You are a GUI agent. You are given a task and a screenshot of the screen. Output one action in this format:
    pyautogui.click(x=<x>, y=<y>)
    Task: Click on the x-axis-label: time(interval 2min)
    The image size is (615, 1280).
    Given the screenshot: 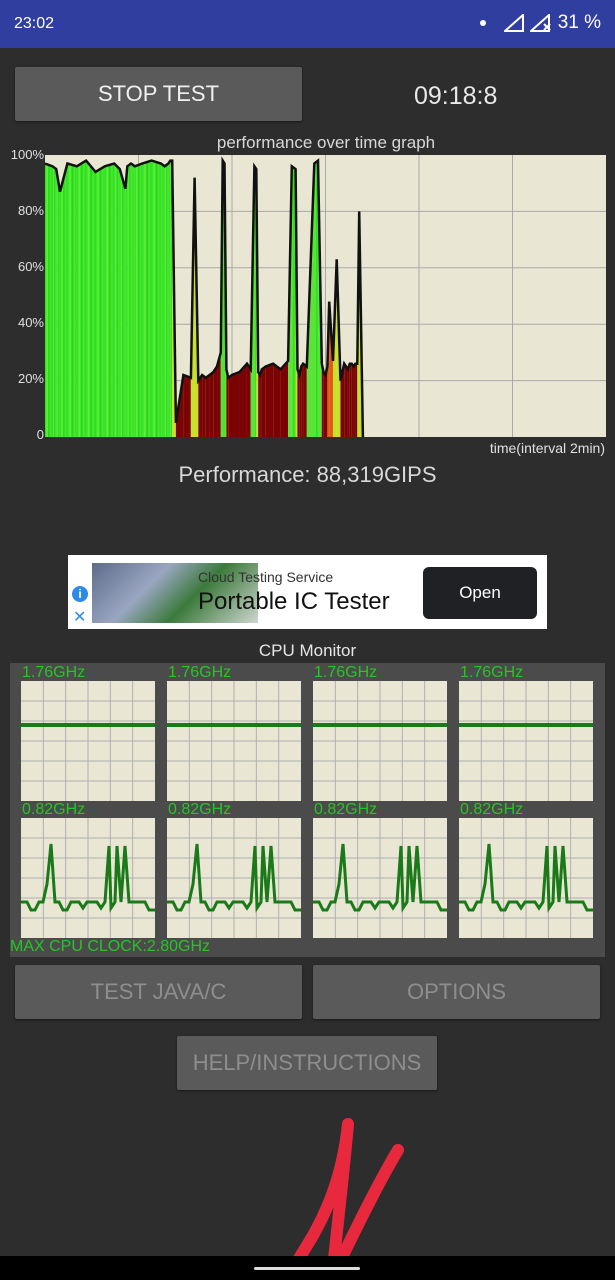 What is the action you would take?
    pyautogui.click(x=547, y=448)
    